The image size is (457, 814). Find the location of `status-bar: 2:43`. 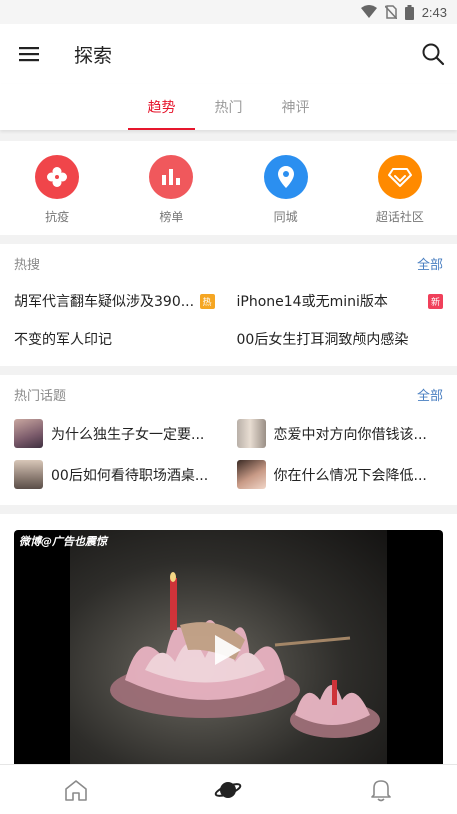

status-bar: 2:43 is located at coordinates (228, 12).